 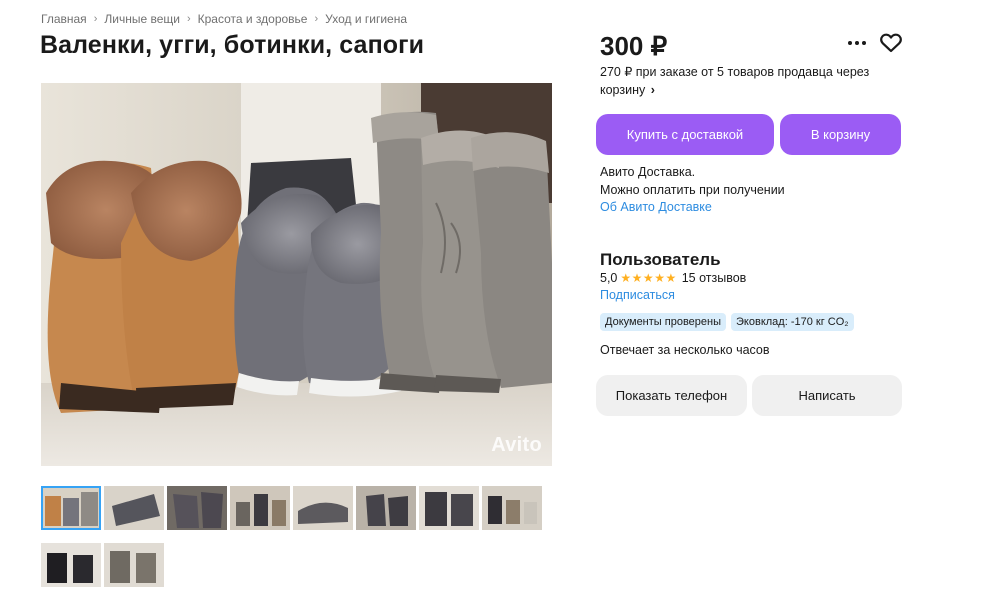 What do you see at coordinates (64, 19) in the screenshot?
I see `breadcrumb-home: Главная` at bounding box center [64, 19].